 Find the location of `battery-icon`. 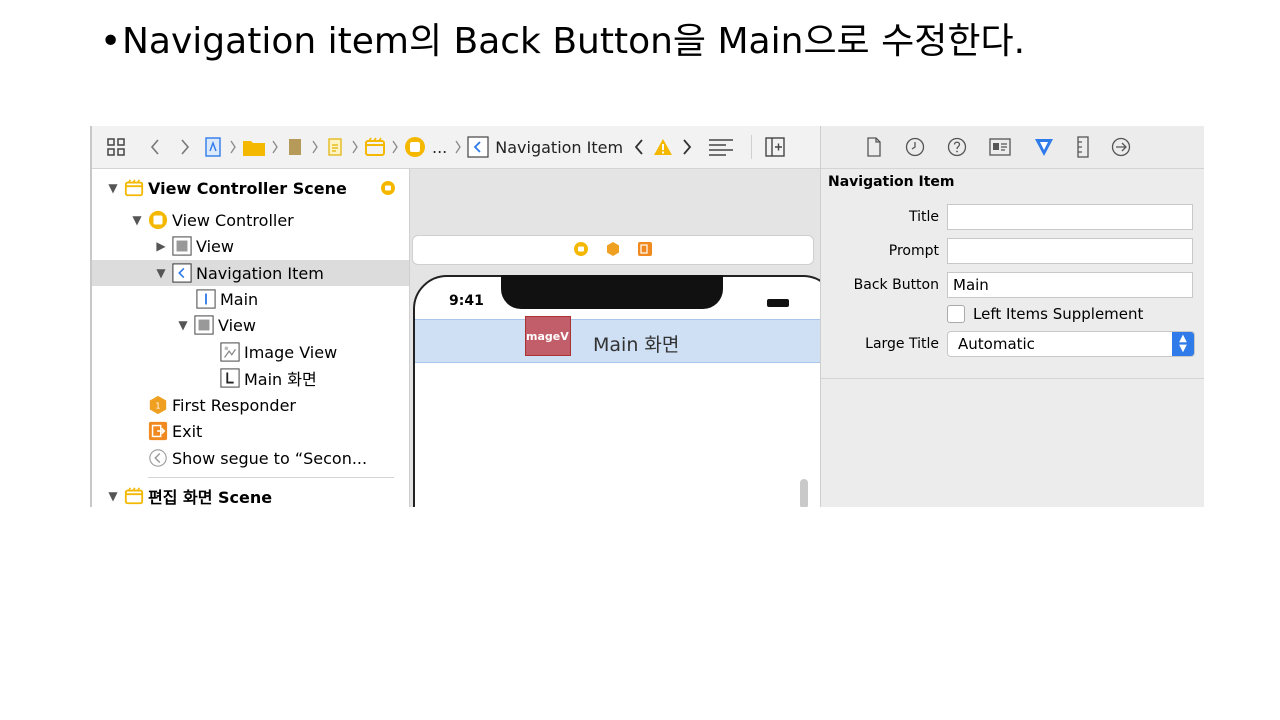

battery-icon is located at coordinates (778, 303).